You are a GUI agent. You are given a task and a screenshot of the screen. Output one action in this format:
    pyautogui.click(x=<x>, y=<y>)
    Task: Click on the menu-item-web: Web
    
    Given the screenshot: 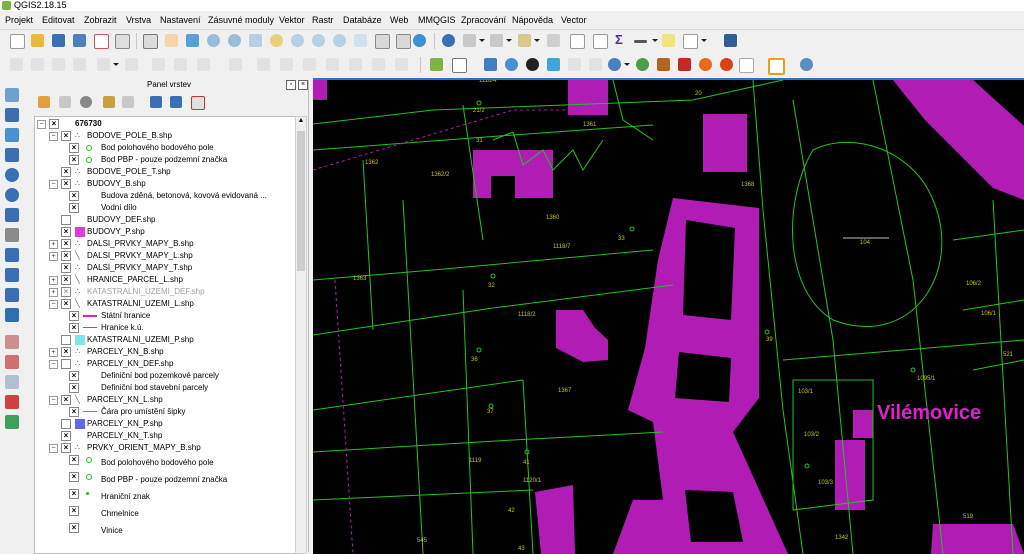 What is the action you would take?
    pyautogui.click(x=399, y=20)
    